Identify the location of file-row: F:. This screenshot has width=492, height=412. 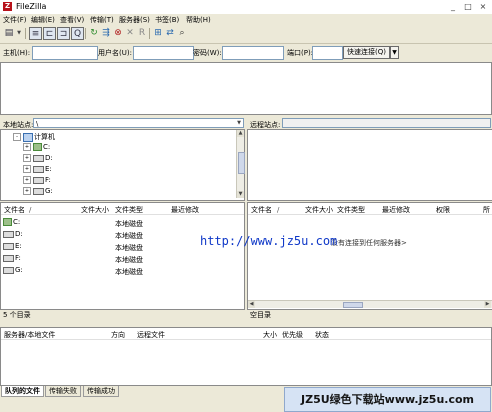
(12, 258).